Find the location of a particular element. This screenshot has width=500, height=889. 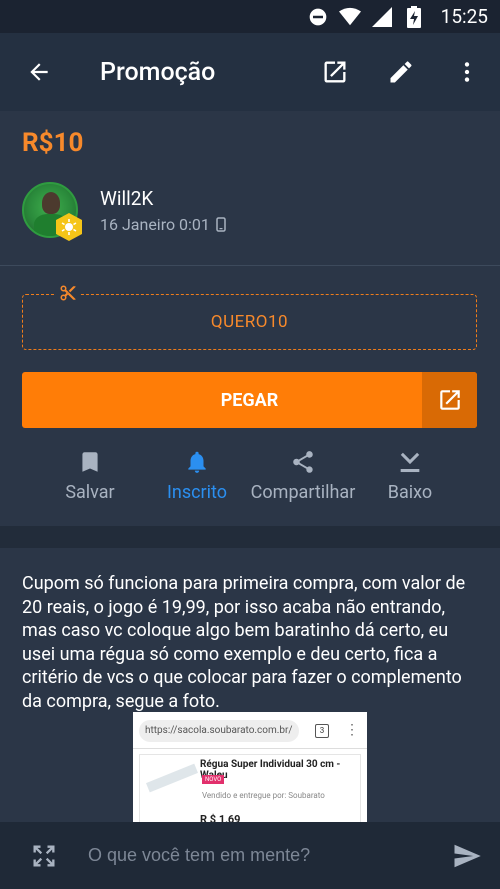

downvote-label: Baixo is located at coordinates (410, 492).